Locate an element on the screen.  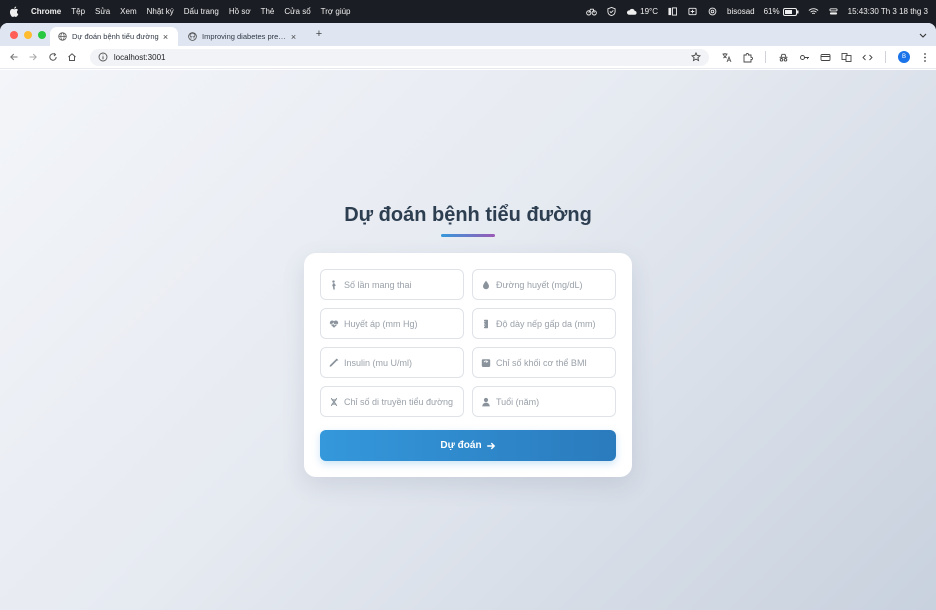
user-icon is located at coordinates (486, 402).